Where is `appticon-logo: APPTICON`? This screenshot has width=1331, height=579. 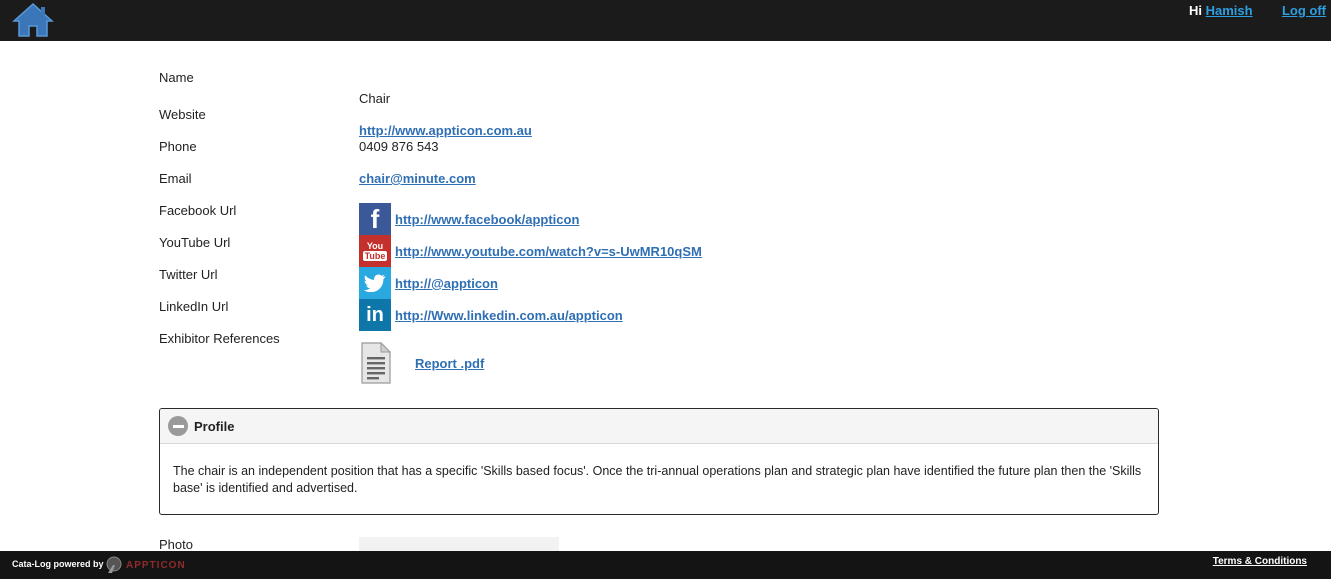
appticon-logo: APPTICON is located at coordinates (145, 565).